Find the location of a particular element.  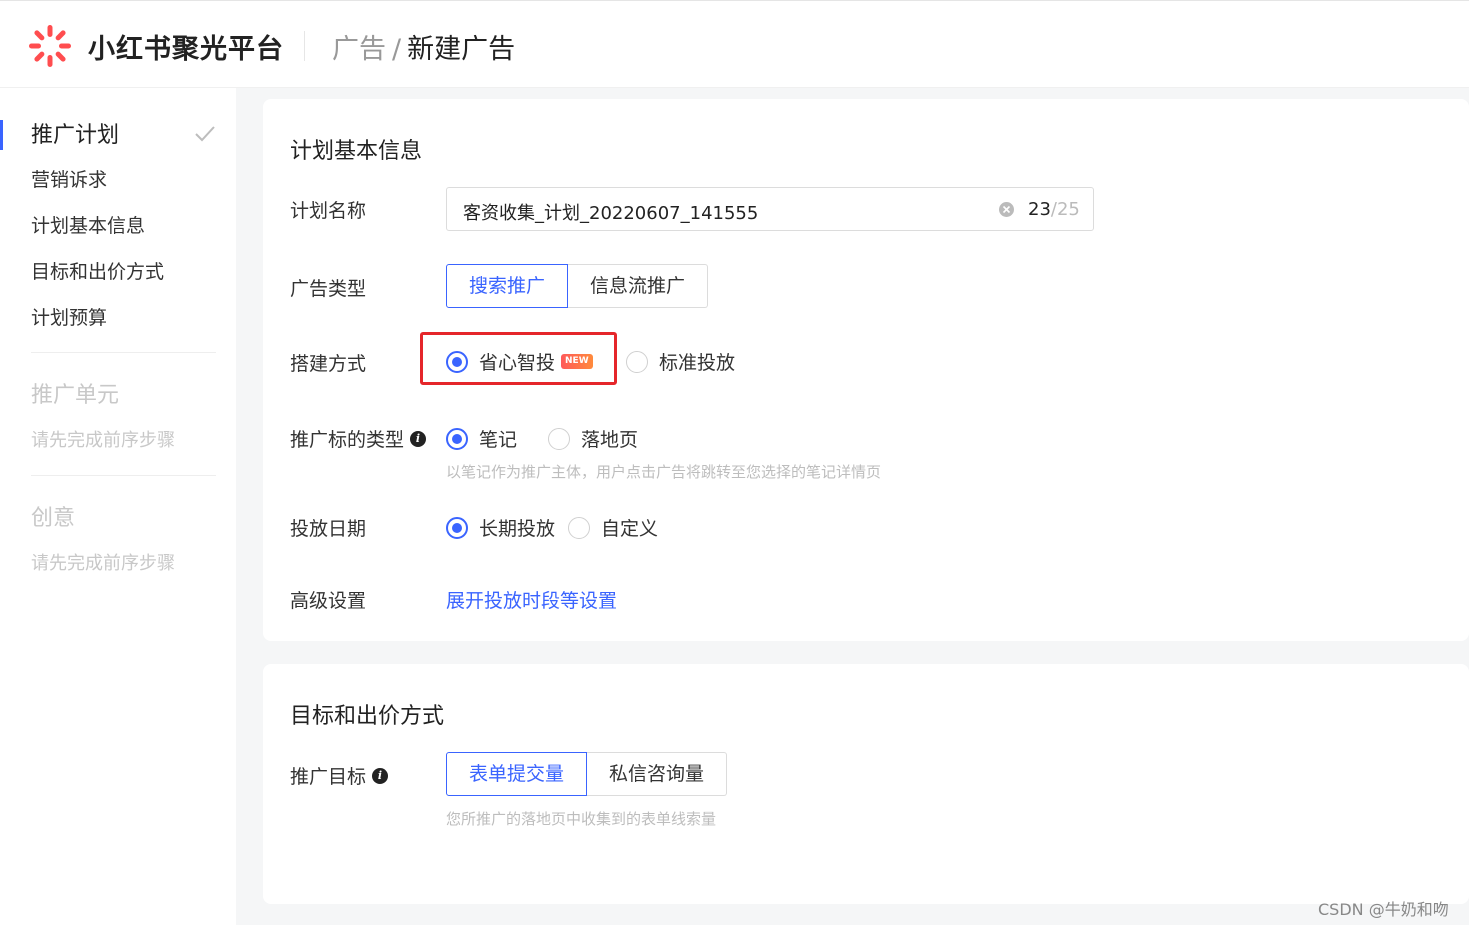

ad-type-search-button: 搜索推广 is located at coordinates (507, 286).